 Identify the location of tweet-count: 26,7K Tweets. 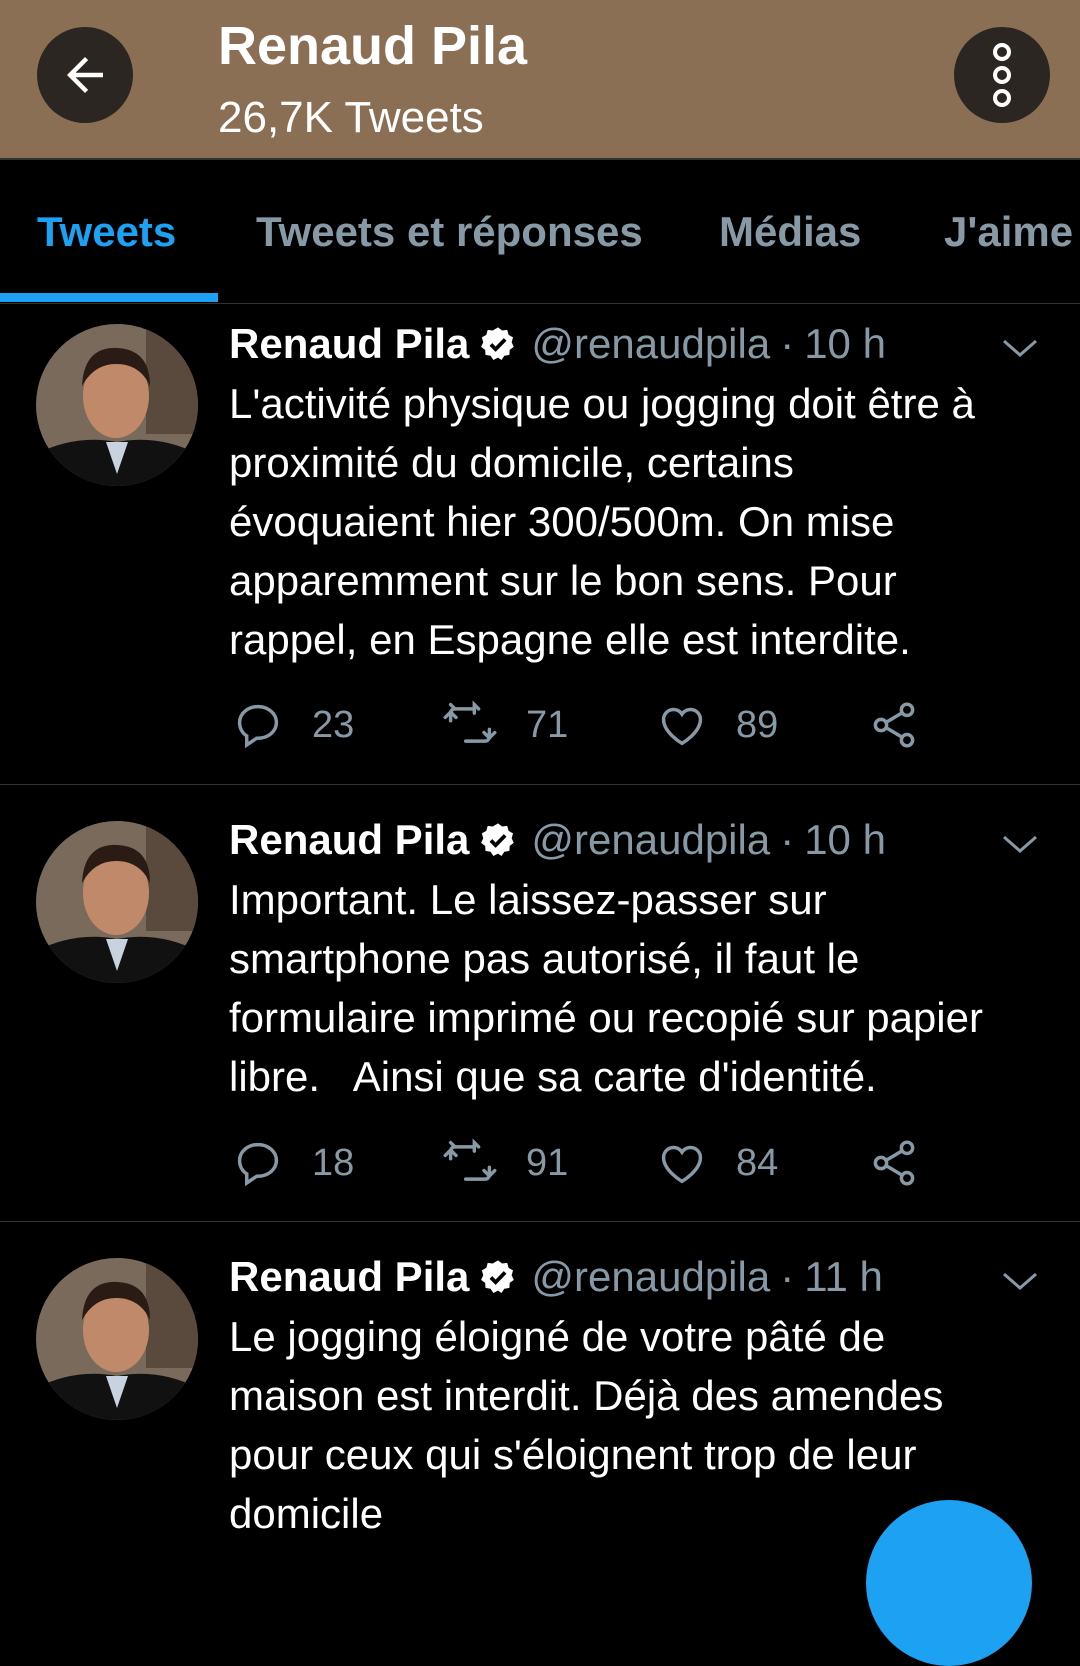
(351, 117).